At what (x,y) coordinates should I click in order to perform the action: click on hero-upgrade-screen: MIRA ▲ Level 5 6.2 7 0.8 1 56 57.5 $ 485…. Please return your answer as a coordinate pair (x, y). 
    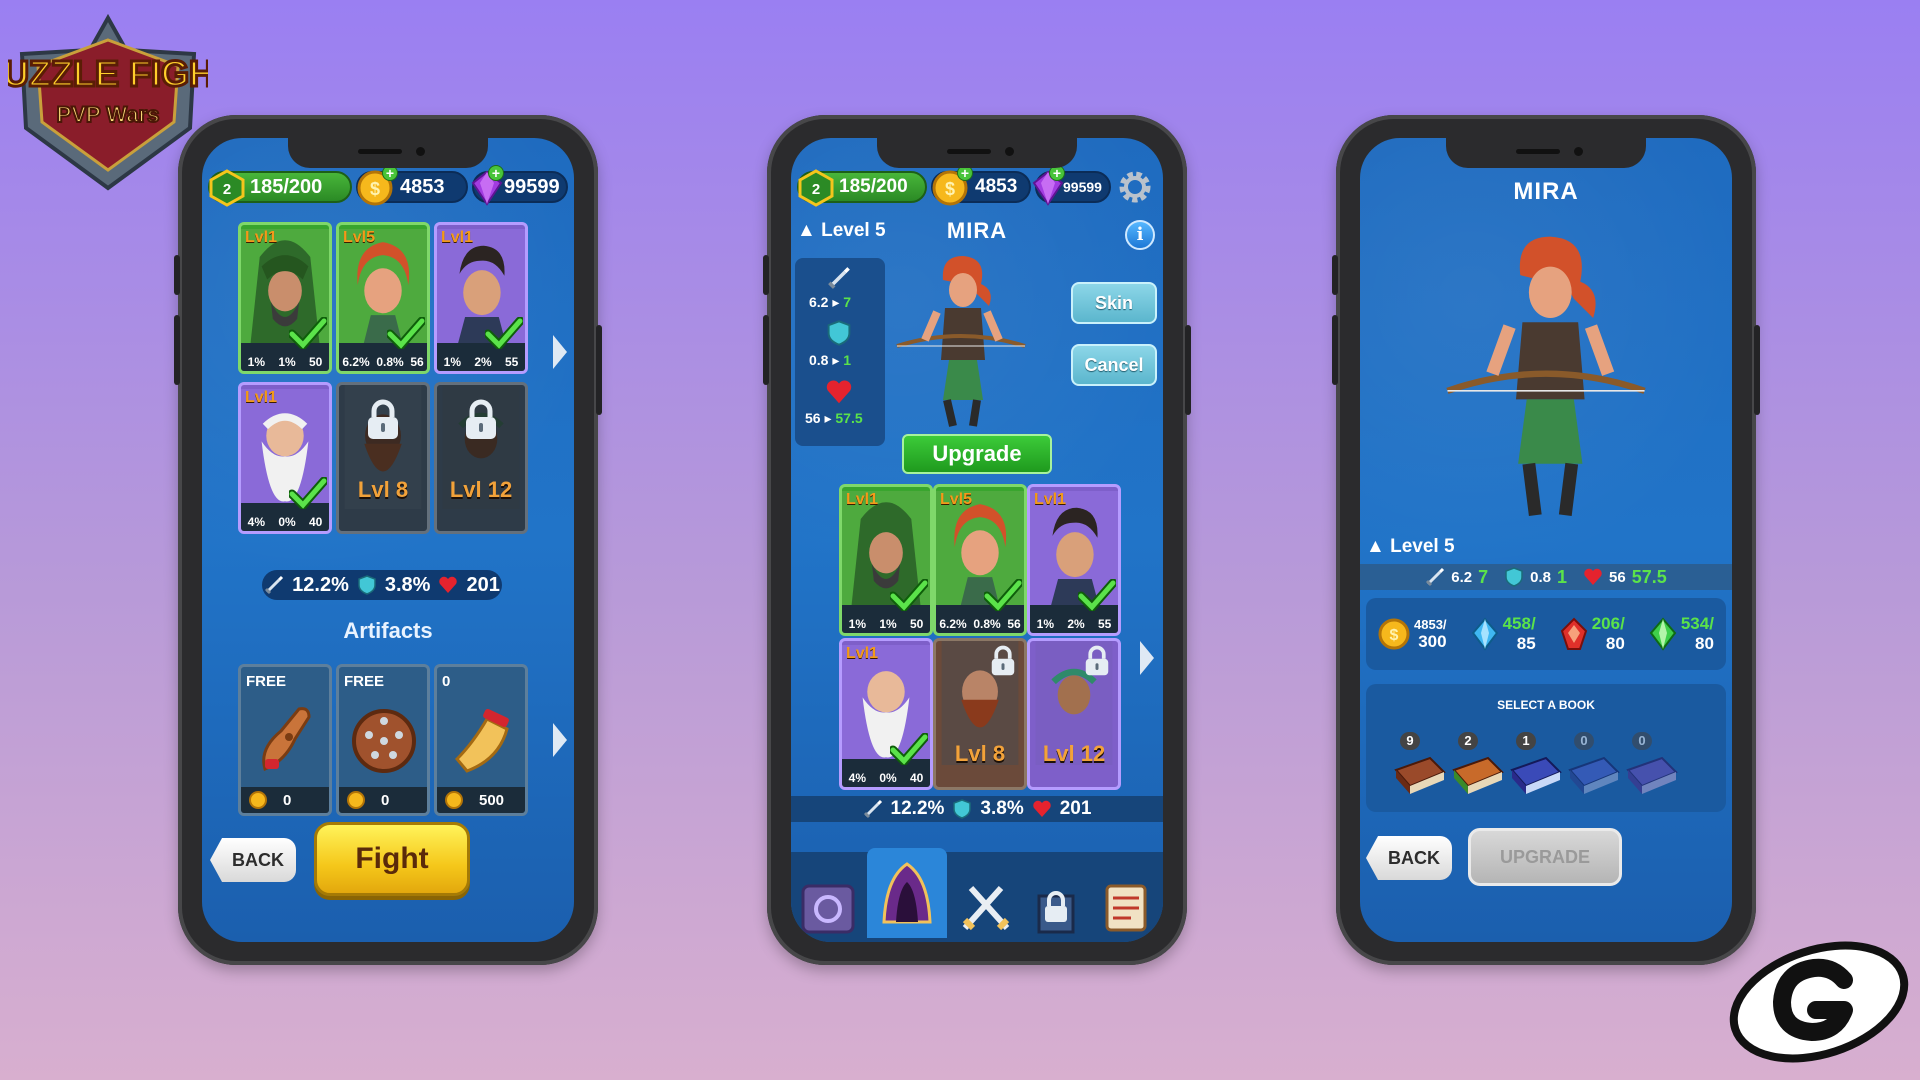
    Looking at the image, I should click on (1546, 540).